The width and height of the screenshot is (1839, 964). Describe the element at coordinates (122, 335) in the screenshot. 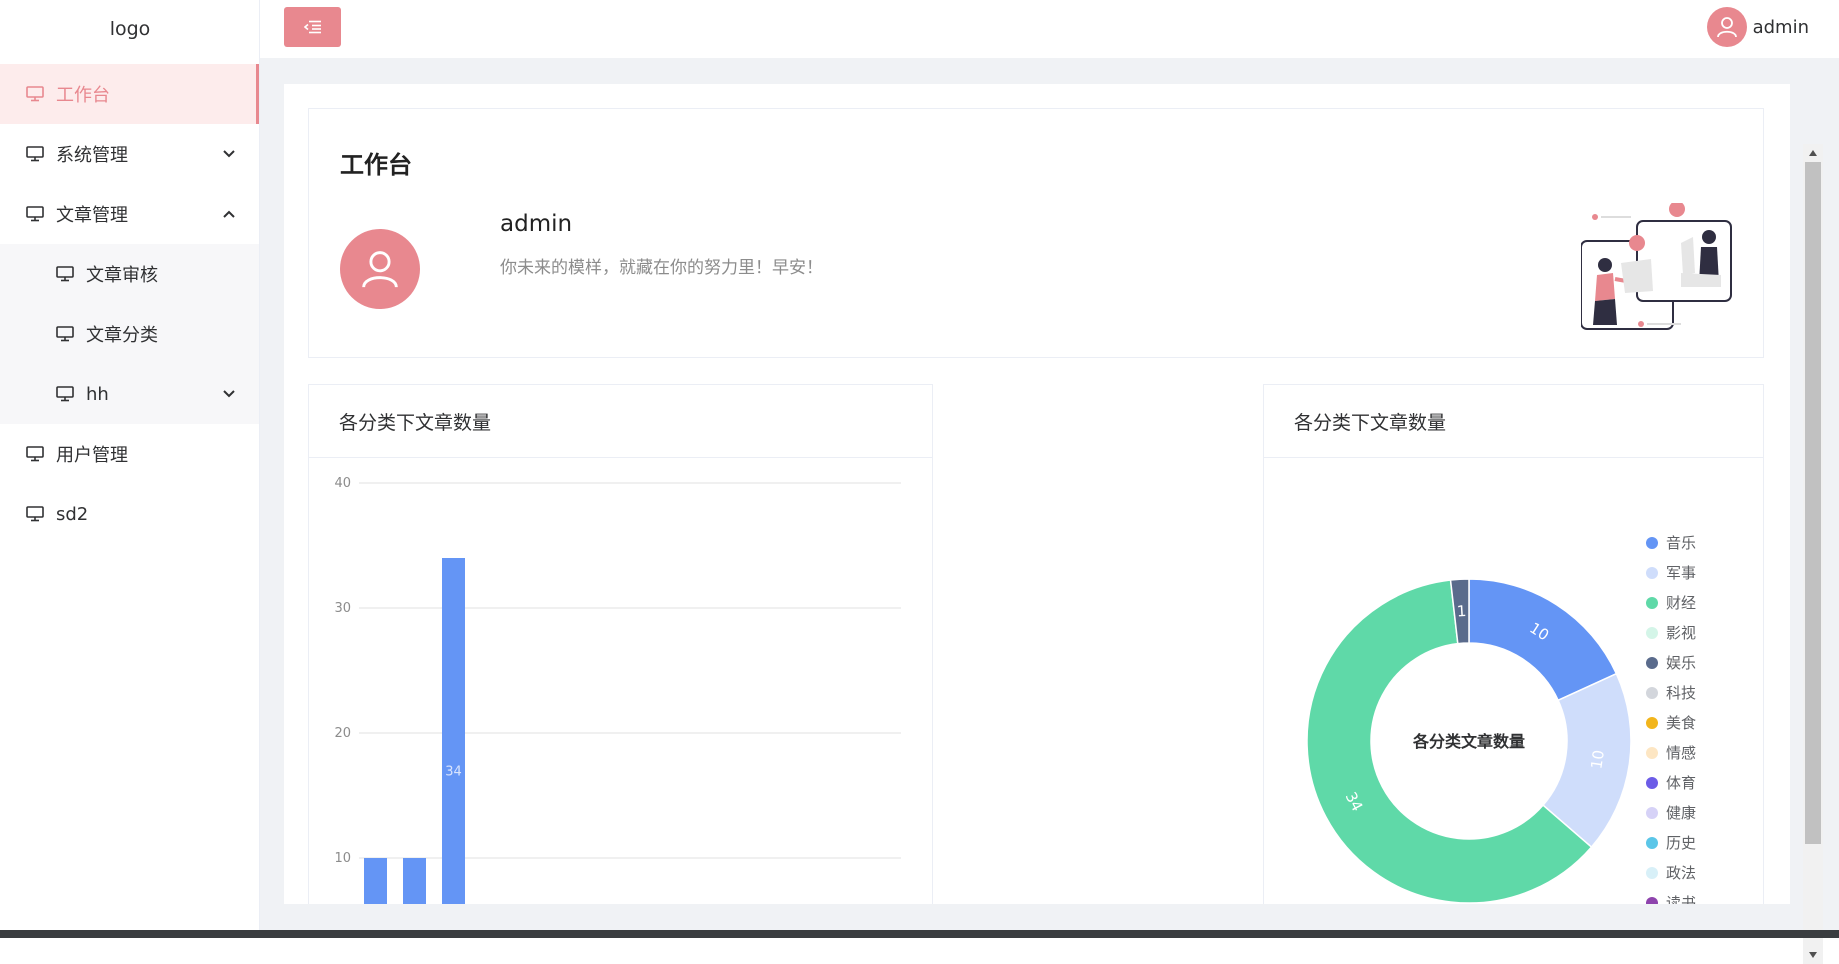

I see `sidebar-item-label: 文章分类` at that location.